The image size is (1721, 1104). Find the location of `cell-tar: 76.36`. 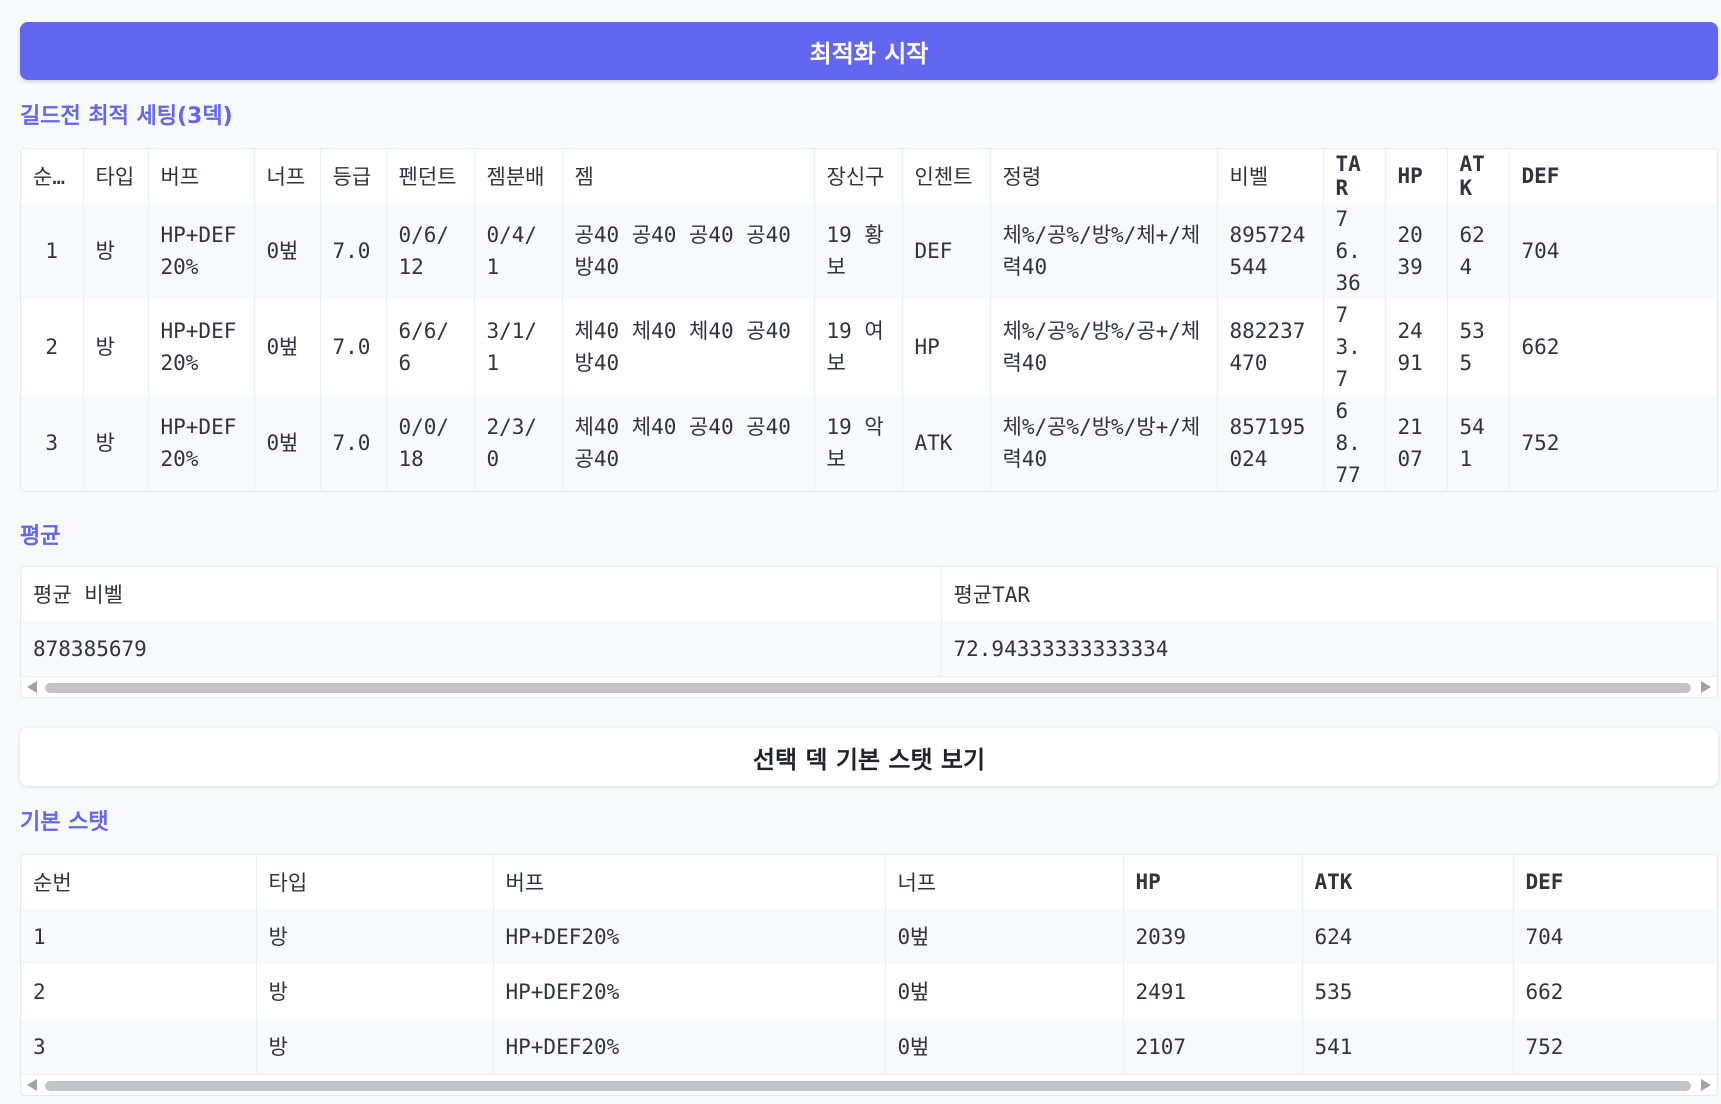

cell-tar: 76.36 is located at coordinates (1354, 251).